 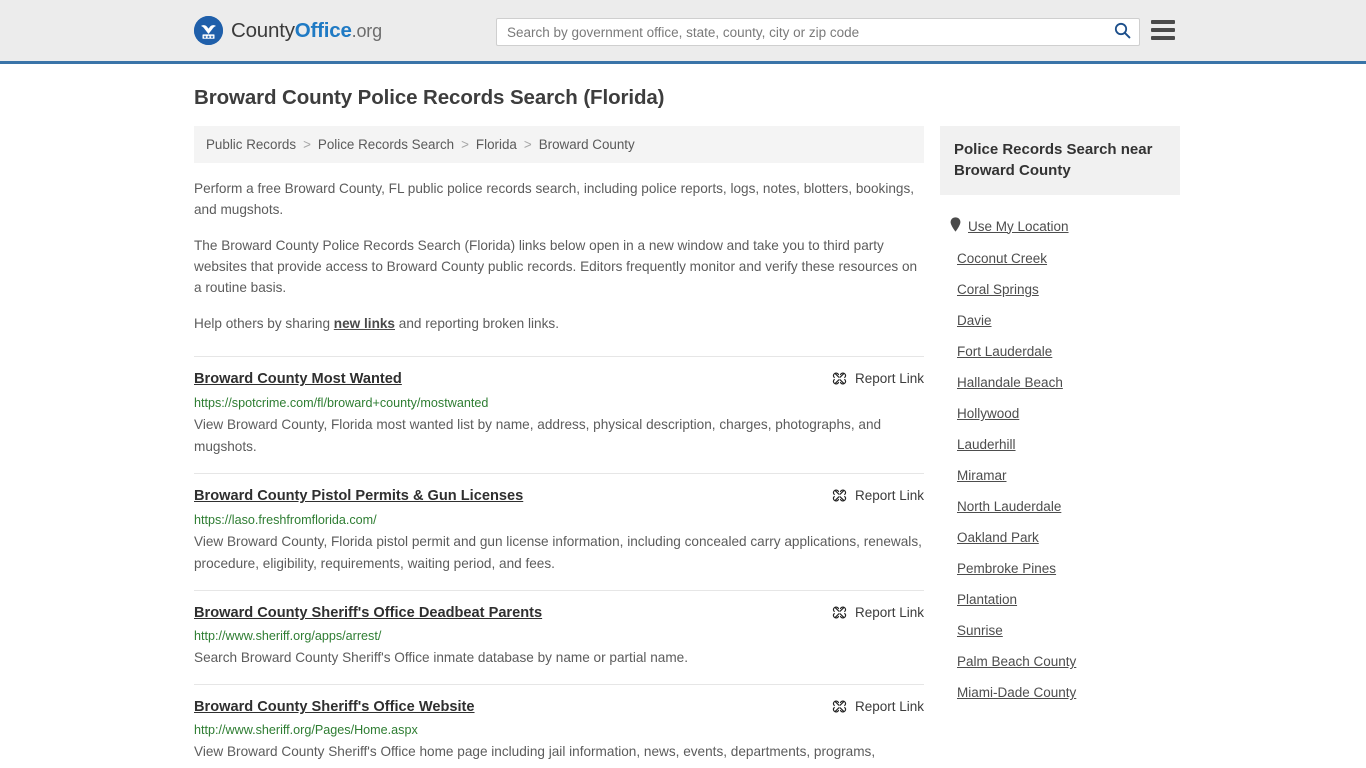 I want to click on site-header: CountyOffice.org, so click(x=683, y=32).